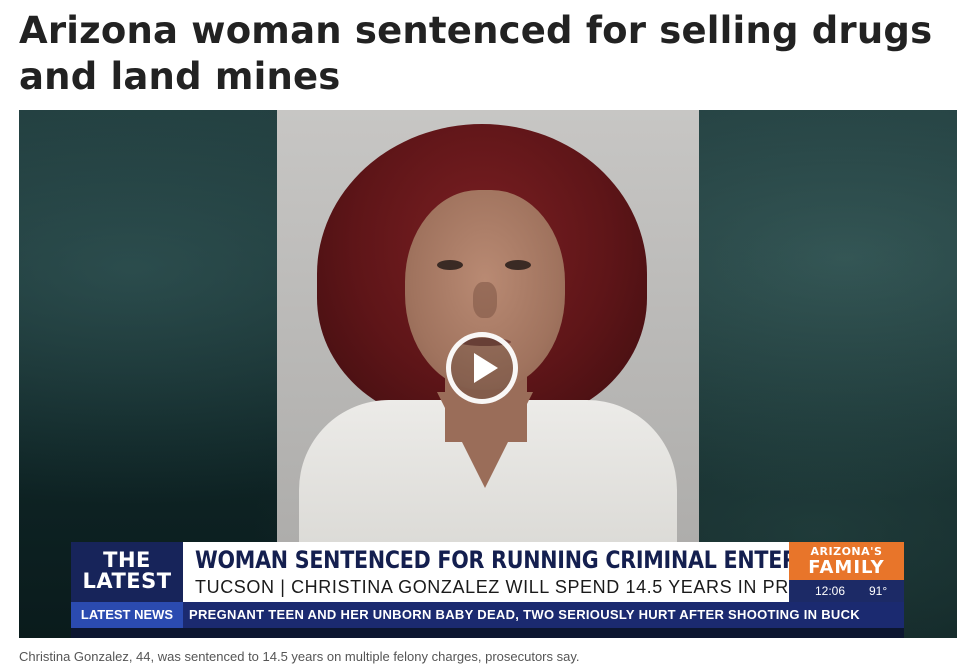 This screenshot has width=977, height=669. I want to click on the-latest-tag: THE LATEST, so click(127, 572).